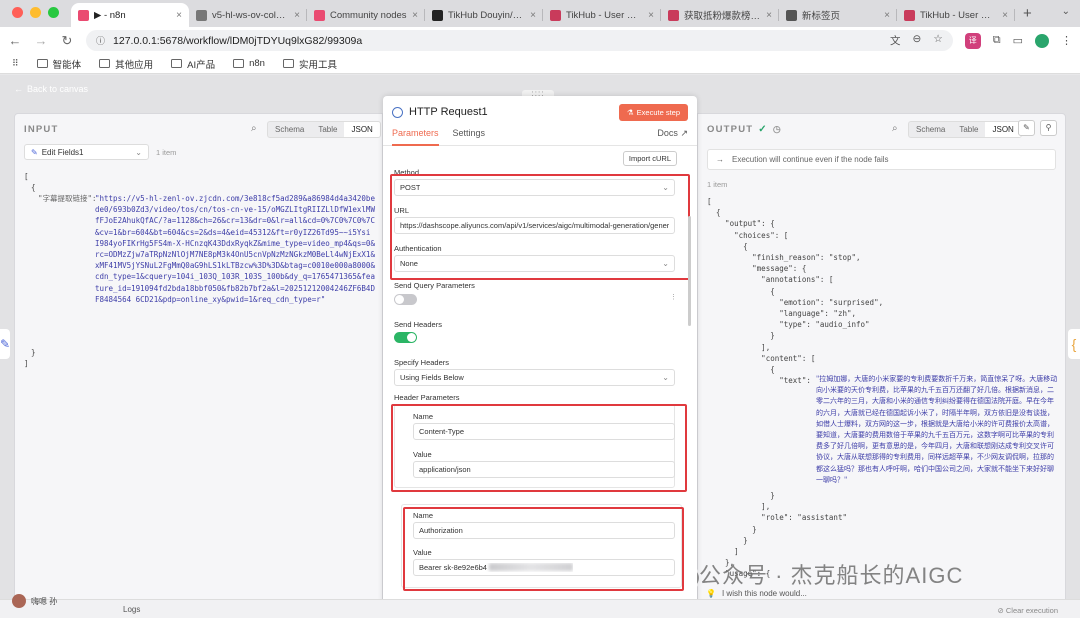 The width and height of the screenshot is (1080, 618). Describe the element at coordinates (399, 299) in the screenshot. I see `toggle-knob` at that location.